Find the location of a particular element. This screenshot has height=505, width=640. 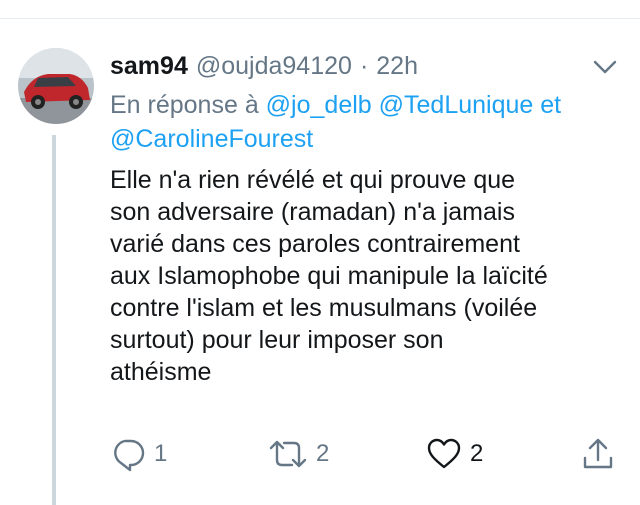

tweet-text-line: son adversaire (ramadan) n'a jamais is located at coordinates (312, 212).